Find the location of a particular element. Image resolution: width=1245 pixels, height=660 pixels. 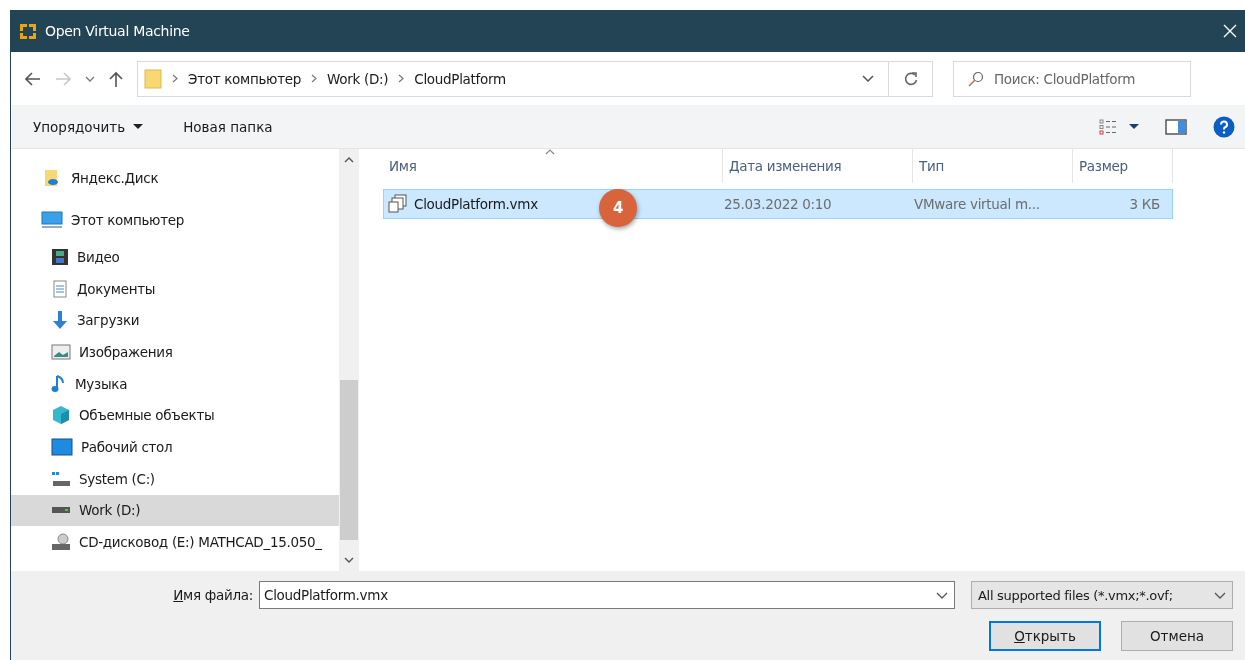

file-type-dropdown: All supported files (*.vmx;*.ovf; is located at coordinates (1102, 595).